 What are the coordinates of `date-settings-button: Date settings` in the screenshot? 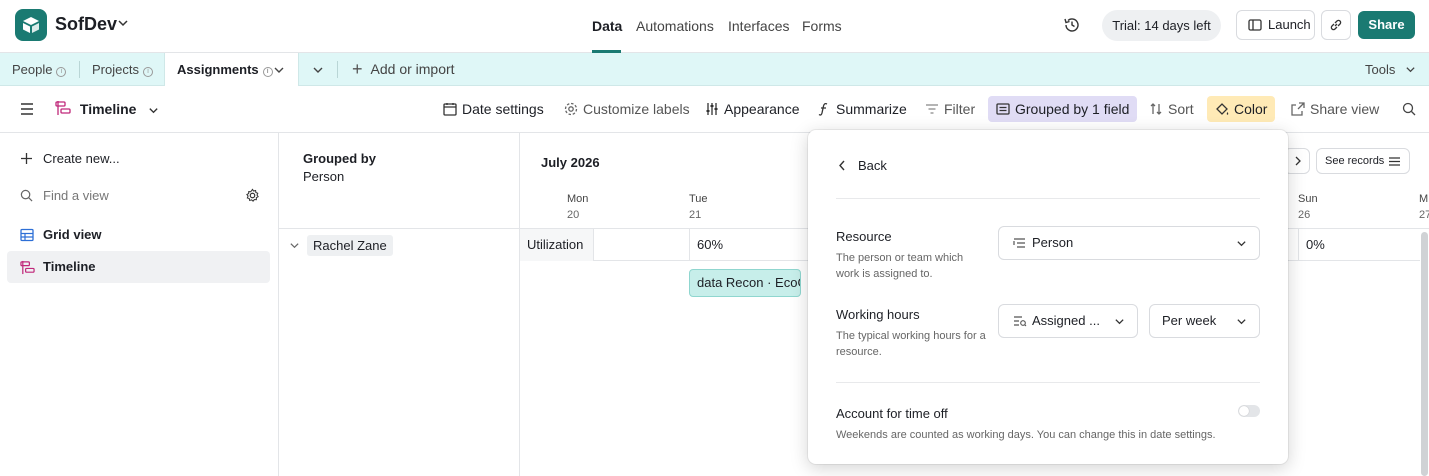 It's located at (493, 109).